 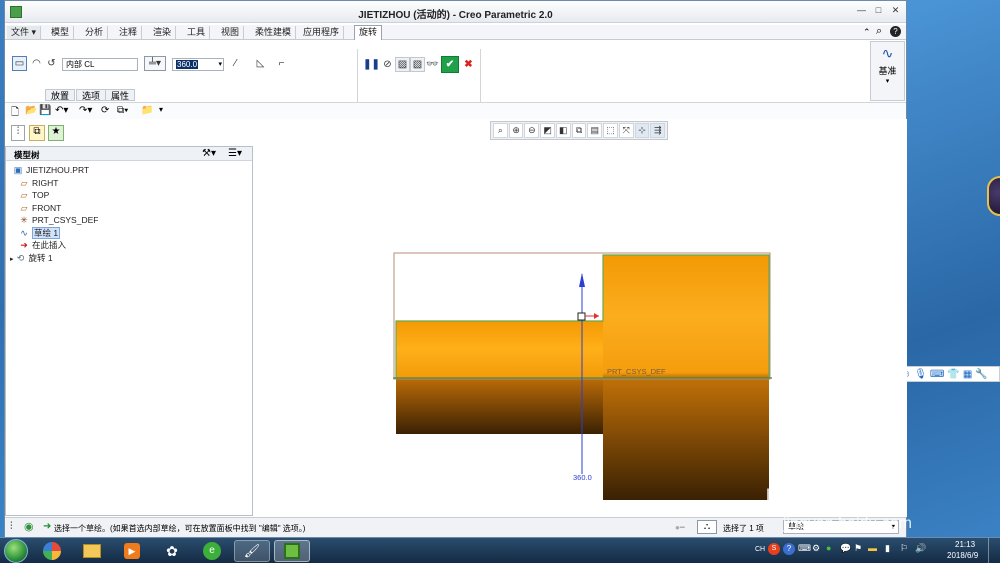 I want to click on selection-filter-icon: ⛬, so click(x=707, y=527).